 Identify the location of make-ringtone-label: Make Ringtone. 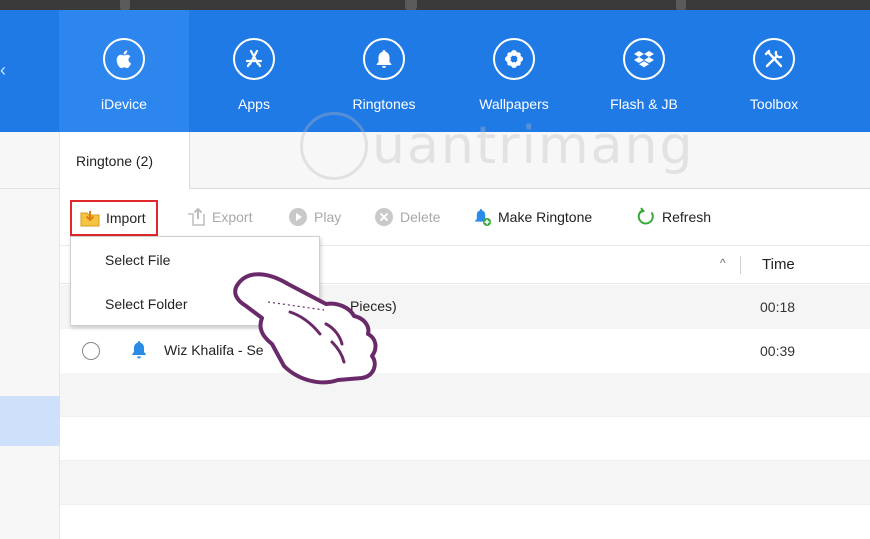
(545, 217).